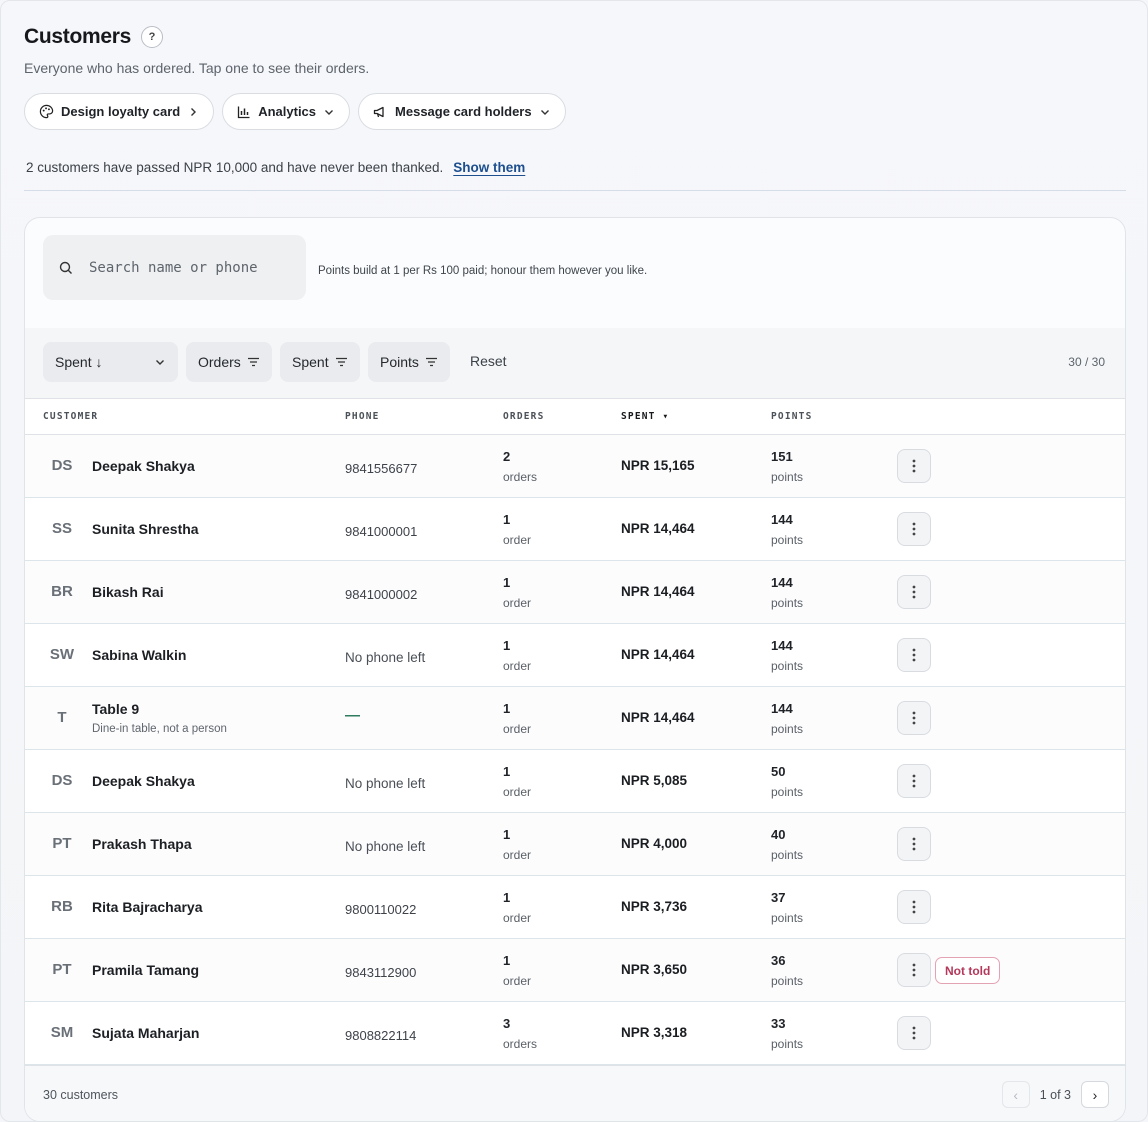  I want to click on title-row: Customers ?, so click(93, 37).